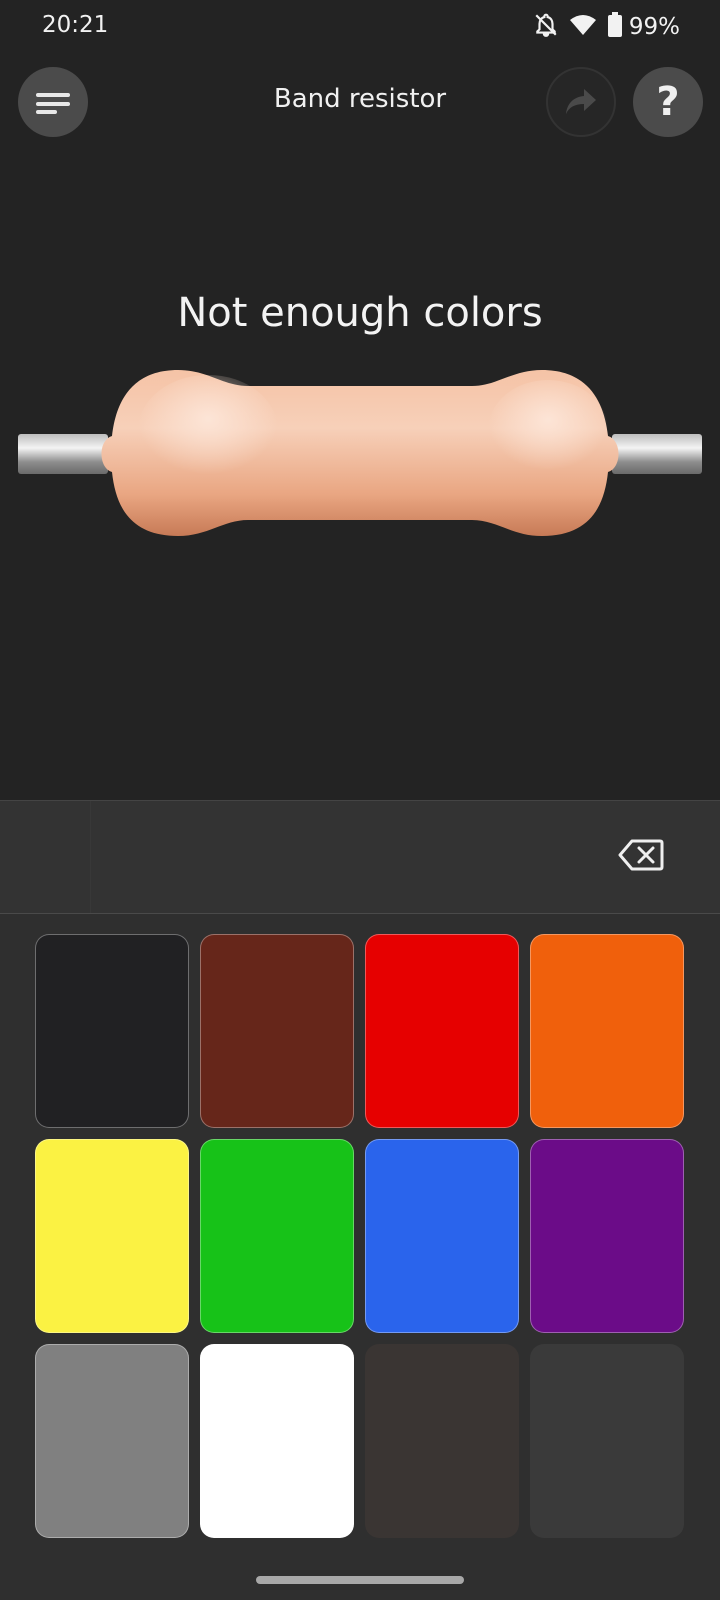 This screenshot has width=720, height=1600. Describe the element at coordinates (607, 1236) in the screenshot. I see `color-swatch-violet` at that location.